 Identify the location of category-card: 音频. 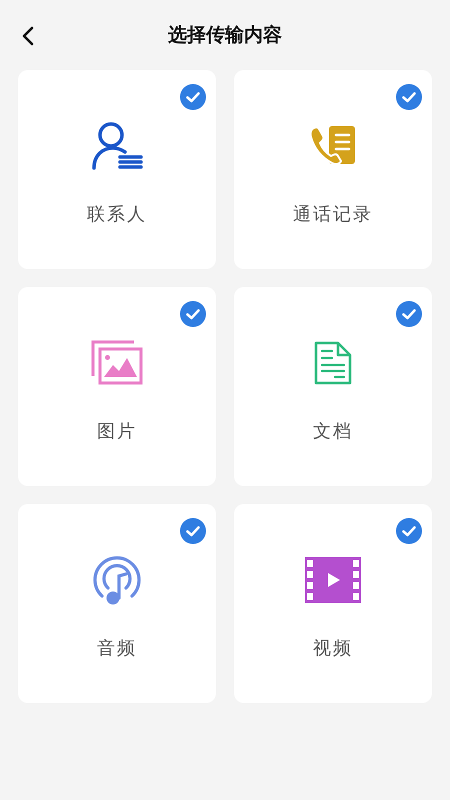
(117, 603).